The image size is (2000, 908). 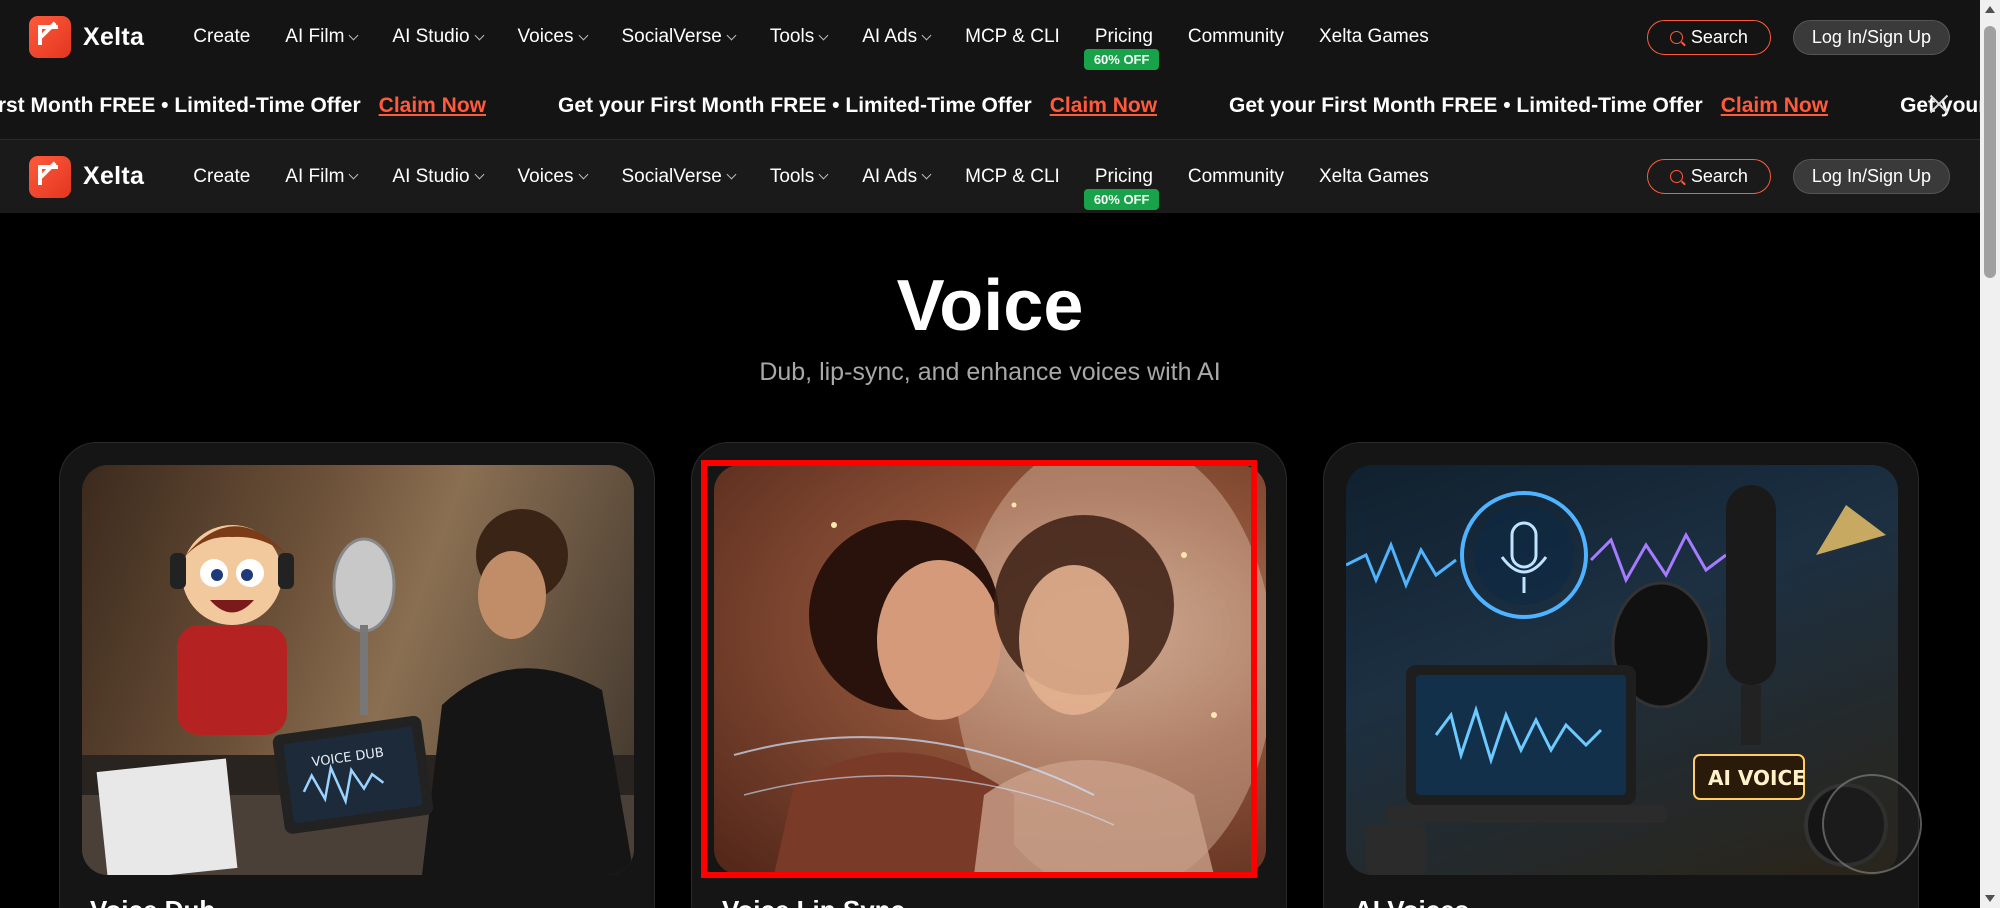 I want to click on card-title: AI Voices, so click(x=1411, y=901).